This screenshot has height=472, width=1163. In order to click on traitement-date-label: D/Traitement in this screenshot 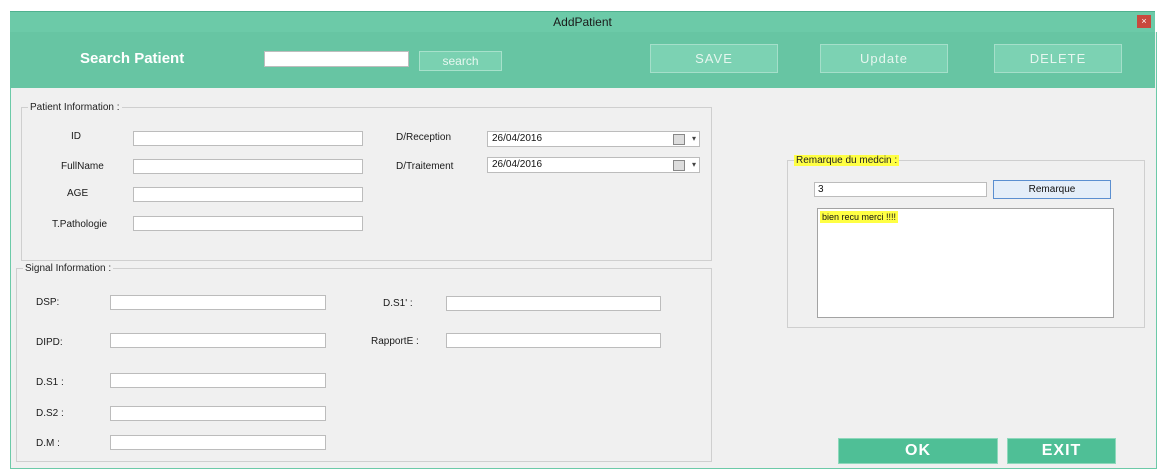, I will do `click(425, 166)`.